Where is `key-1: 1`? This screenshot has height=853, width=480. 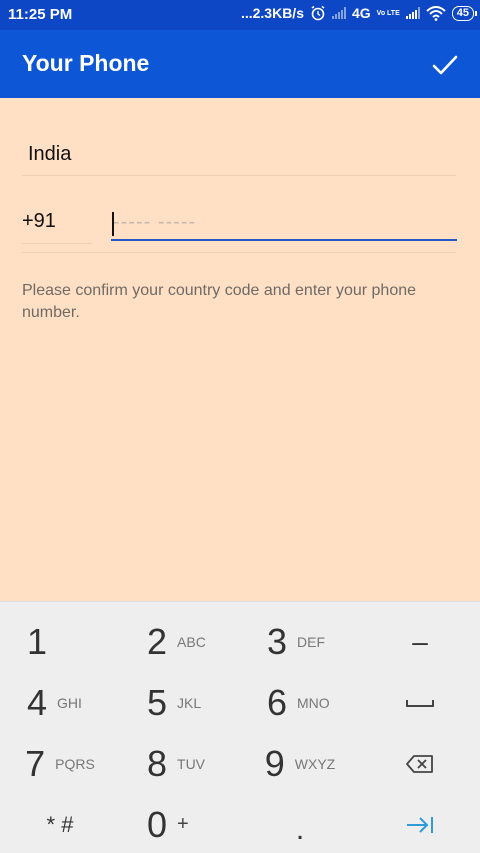 key-1: 1 is located at coordinates (60, 641).